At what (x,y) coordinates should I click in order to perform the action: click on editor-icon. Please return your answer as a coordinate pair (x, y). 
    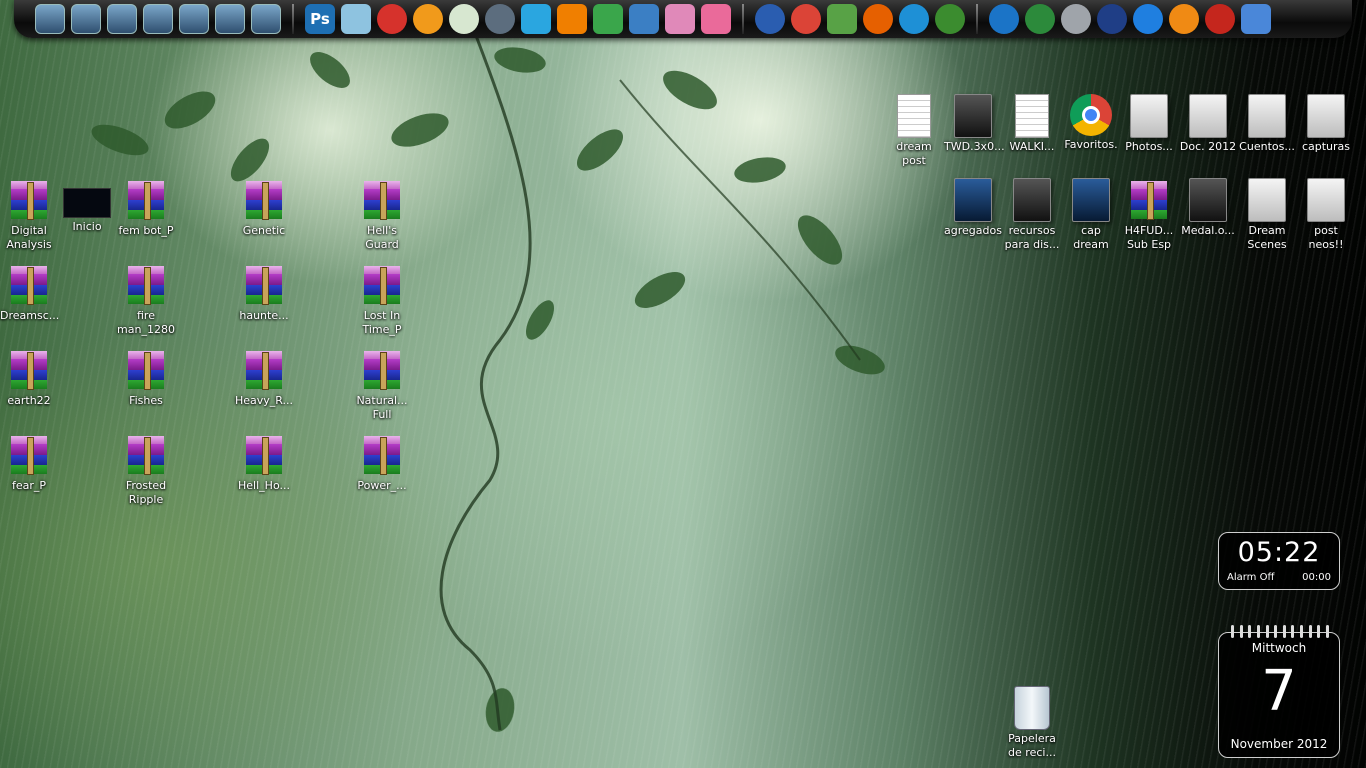
    Looking at the image, I should click on (356, 19).